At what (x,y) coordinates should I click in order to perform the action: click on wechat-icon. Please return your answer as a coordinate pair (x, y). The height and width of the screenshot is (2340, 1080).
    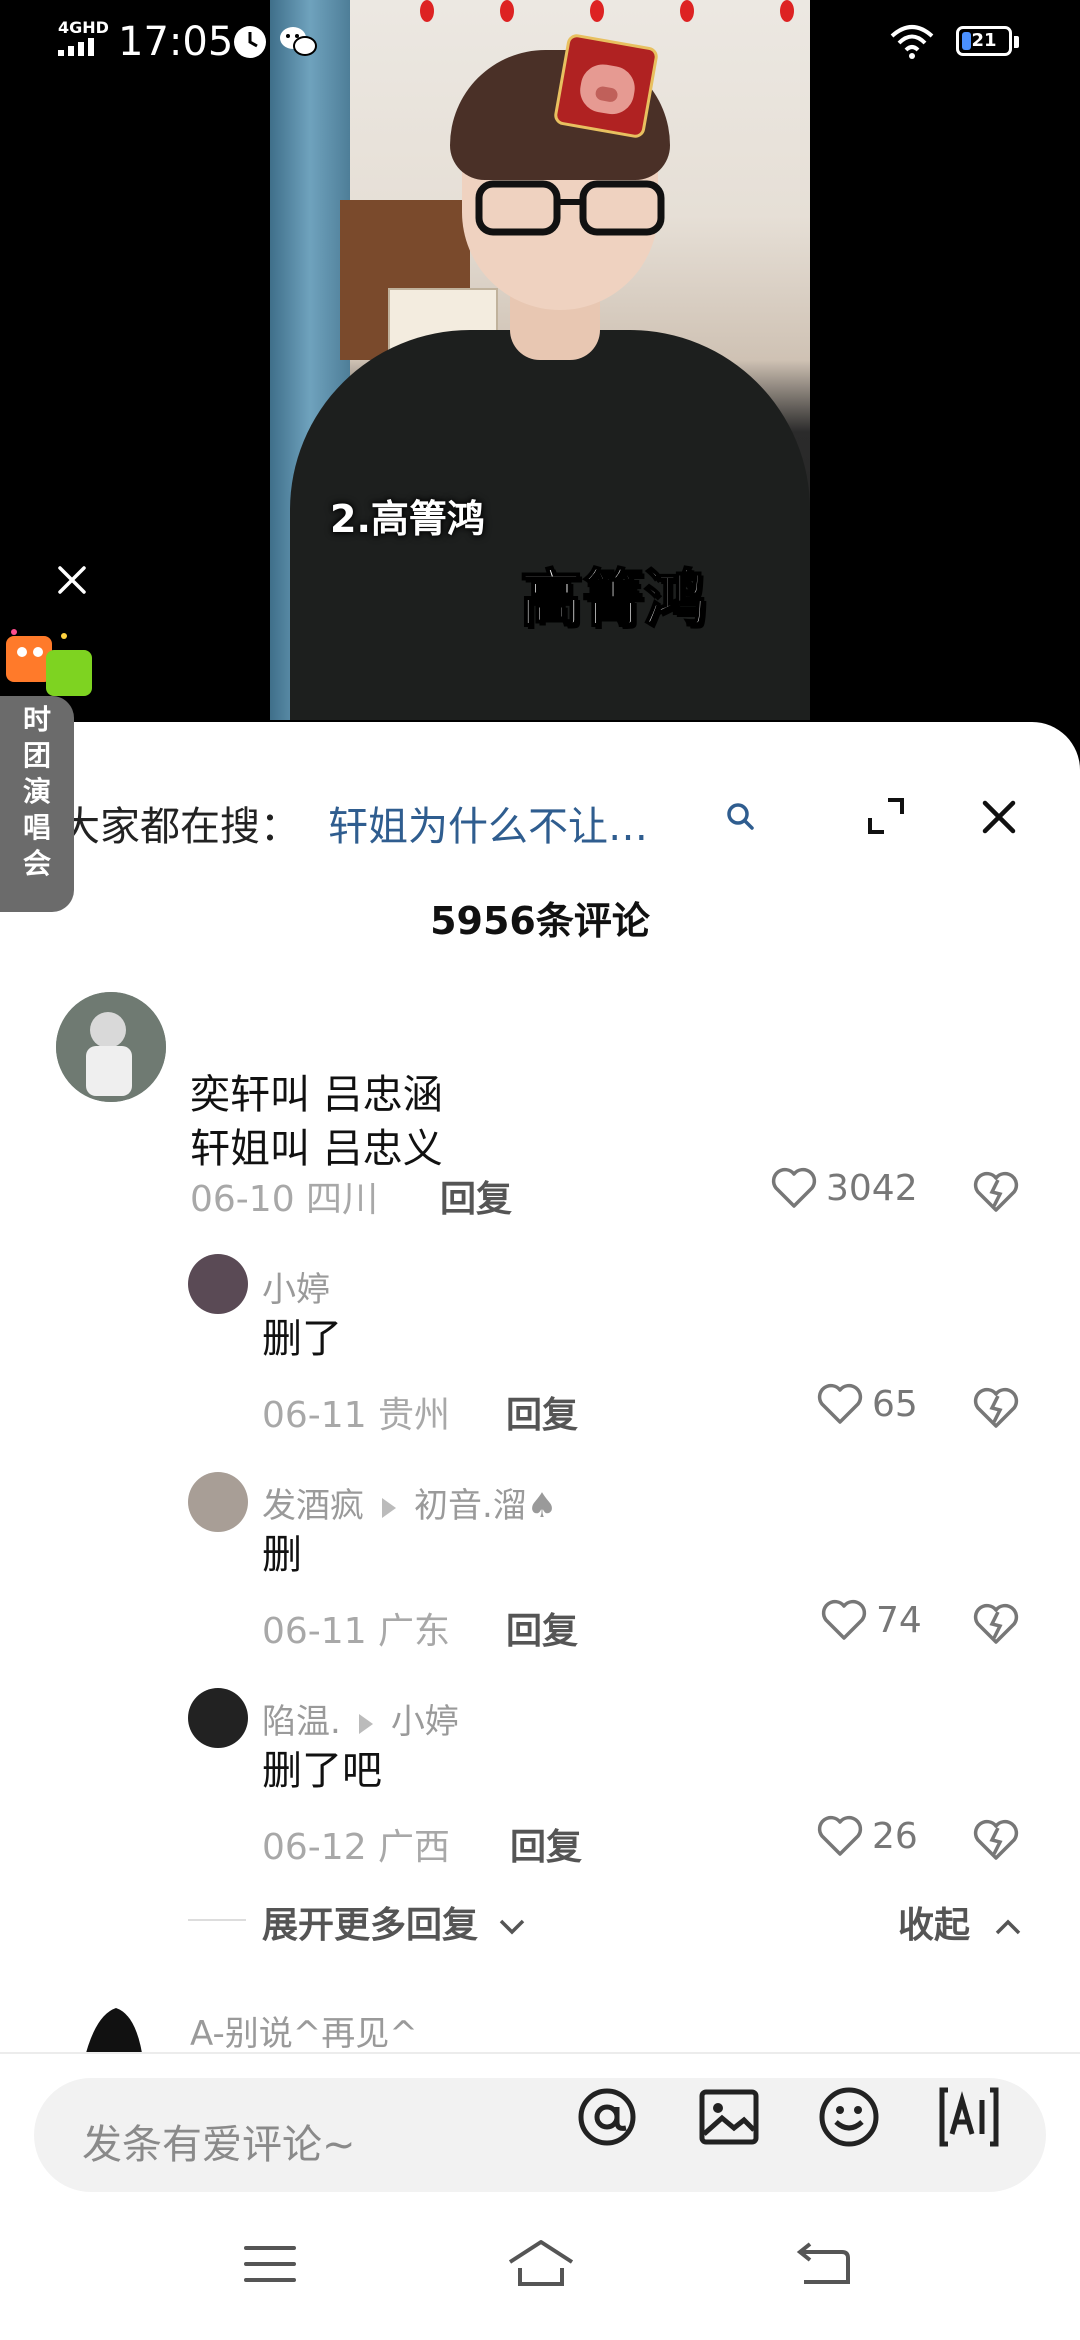
    Looking at the image, I should click on (298, 41).